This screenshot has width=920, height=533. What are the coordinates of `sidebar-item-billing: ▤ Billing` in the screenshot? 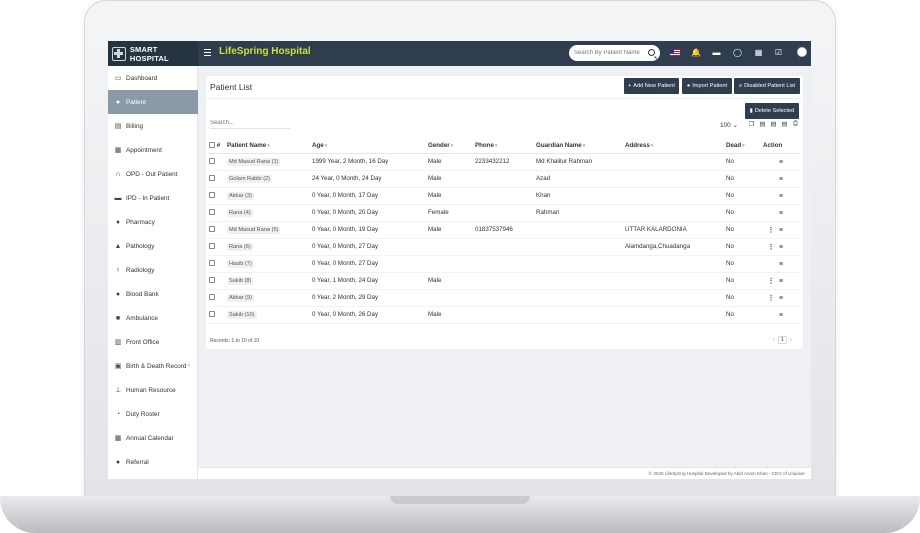 It's located at (153, 126).